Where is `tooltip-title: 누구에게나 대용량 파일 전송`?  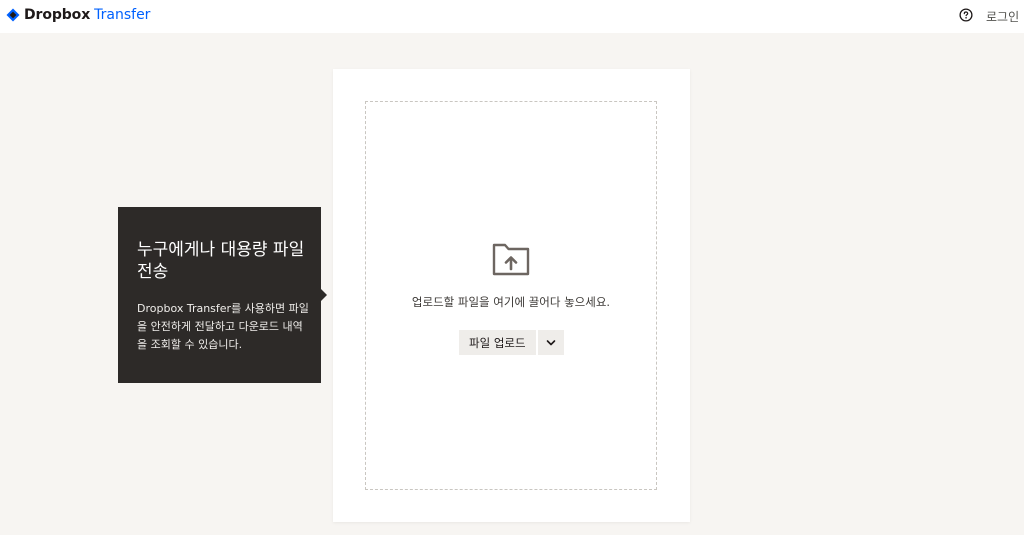 tooltip-title: 누구에게나 대용량 파일 전송 is located at coordinates (221, 261).